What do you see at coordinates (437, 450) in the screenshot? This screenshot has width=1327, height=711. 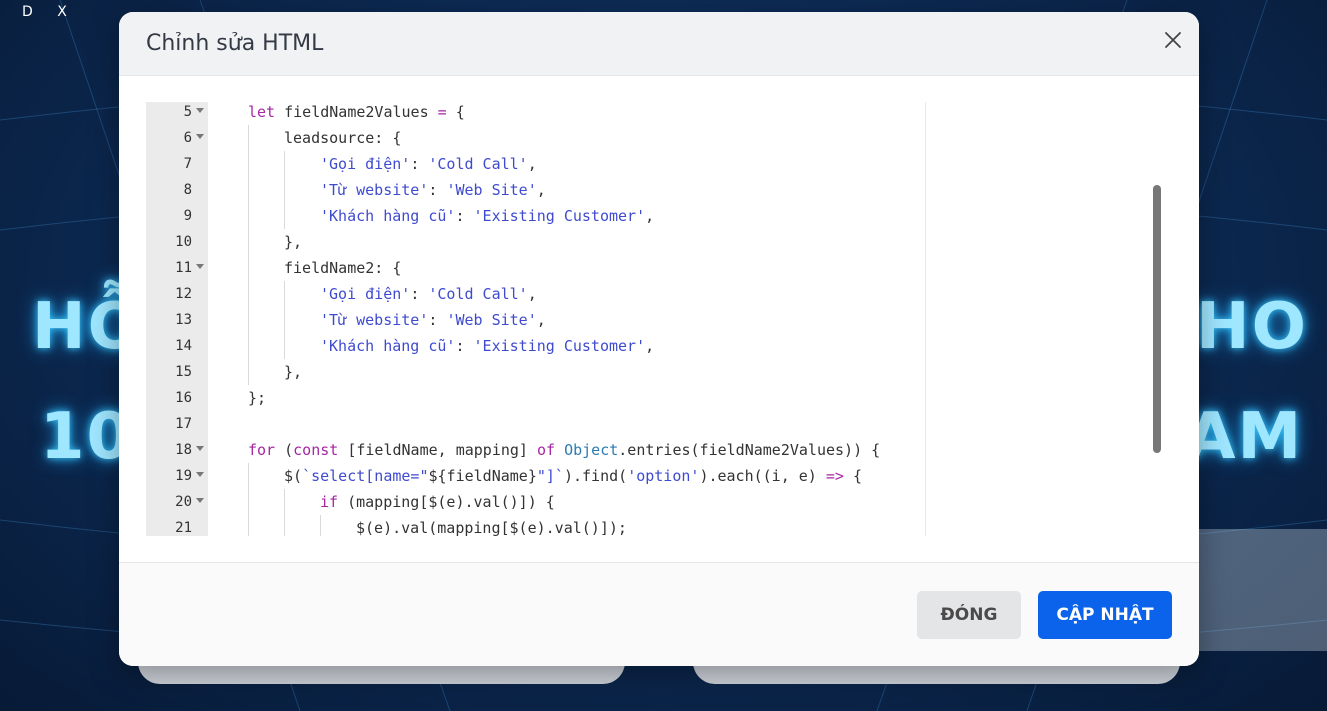 I see `code-token: [fieldName, mapping]` at bounding box center [437, 450].